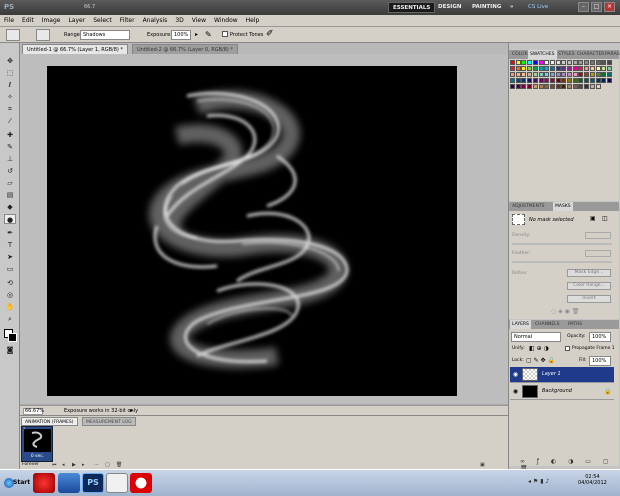 The image size is (620, 496). What do you see at coordinates (43, 35) in the screenshot?
I see `brush-preset-icon` at bounding box center [43, 35].